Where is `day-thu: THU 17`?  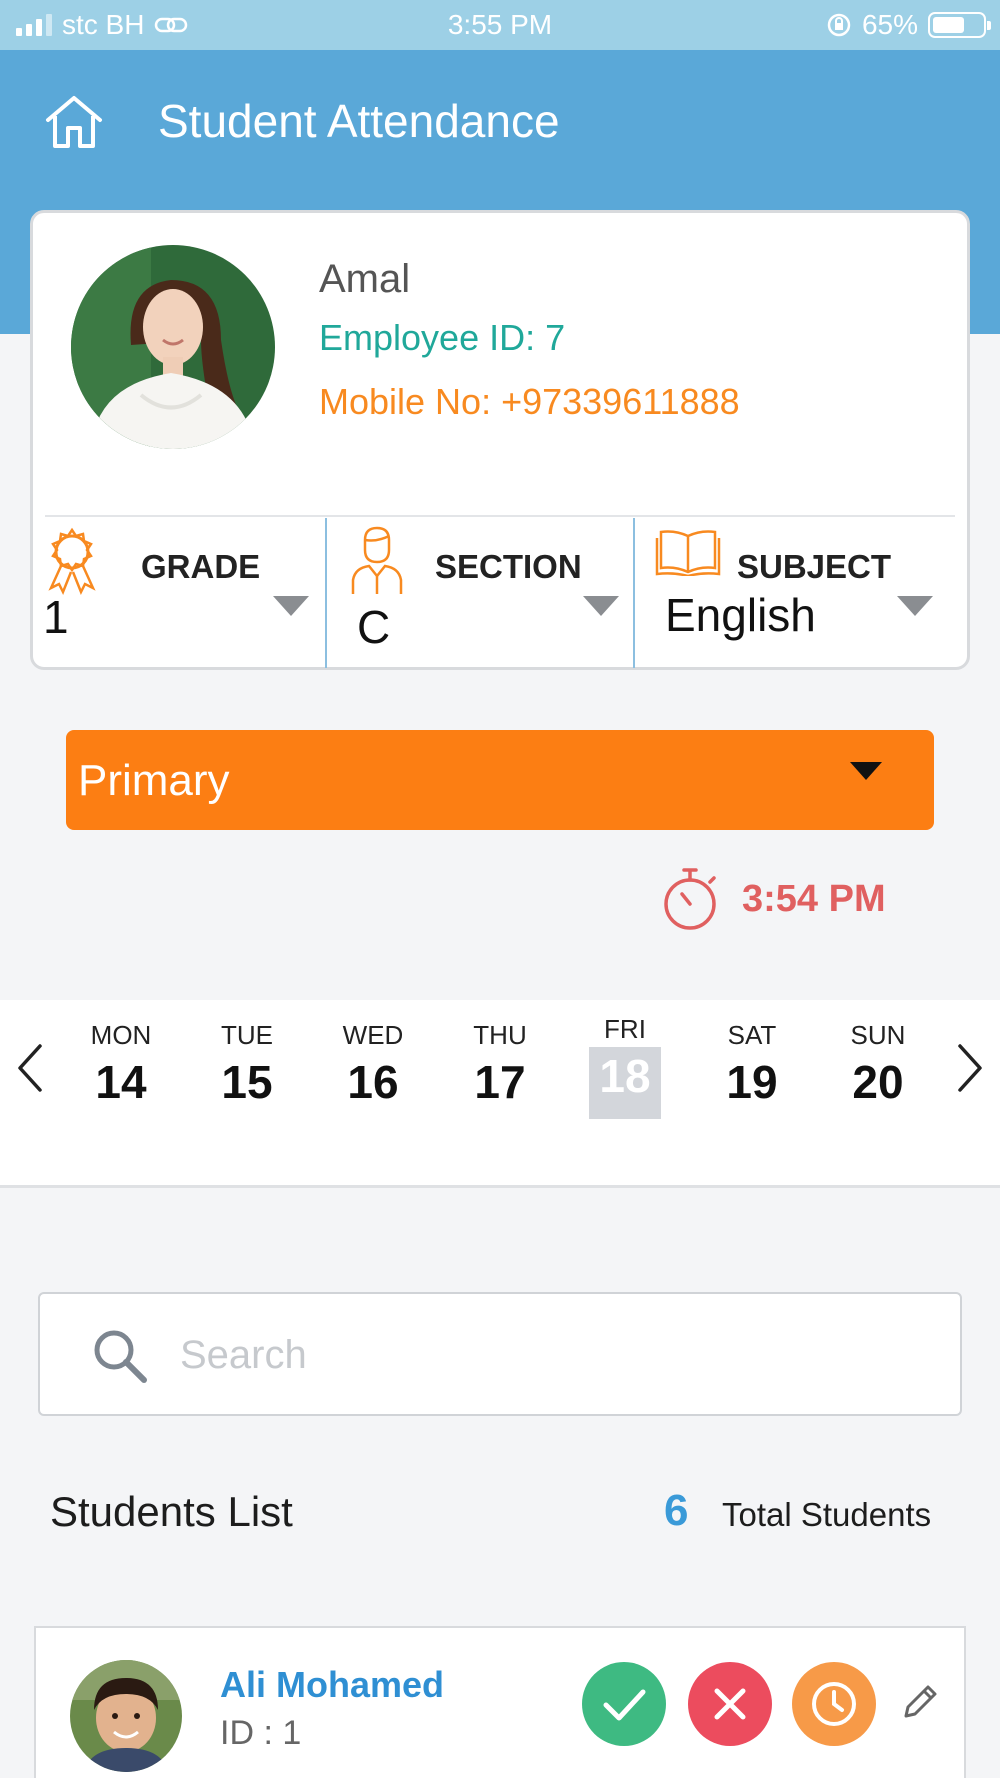 day-thu: THU 17 is located at coordinates (500, 1064).